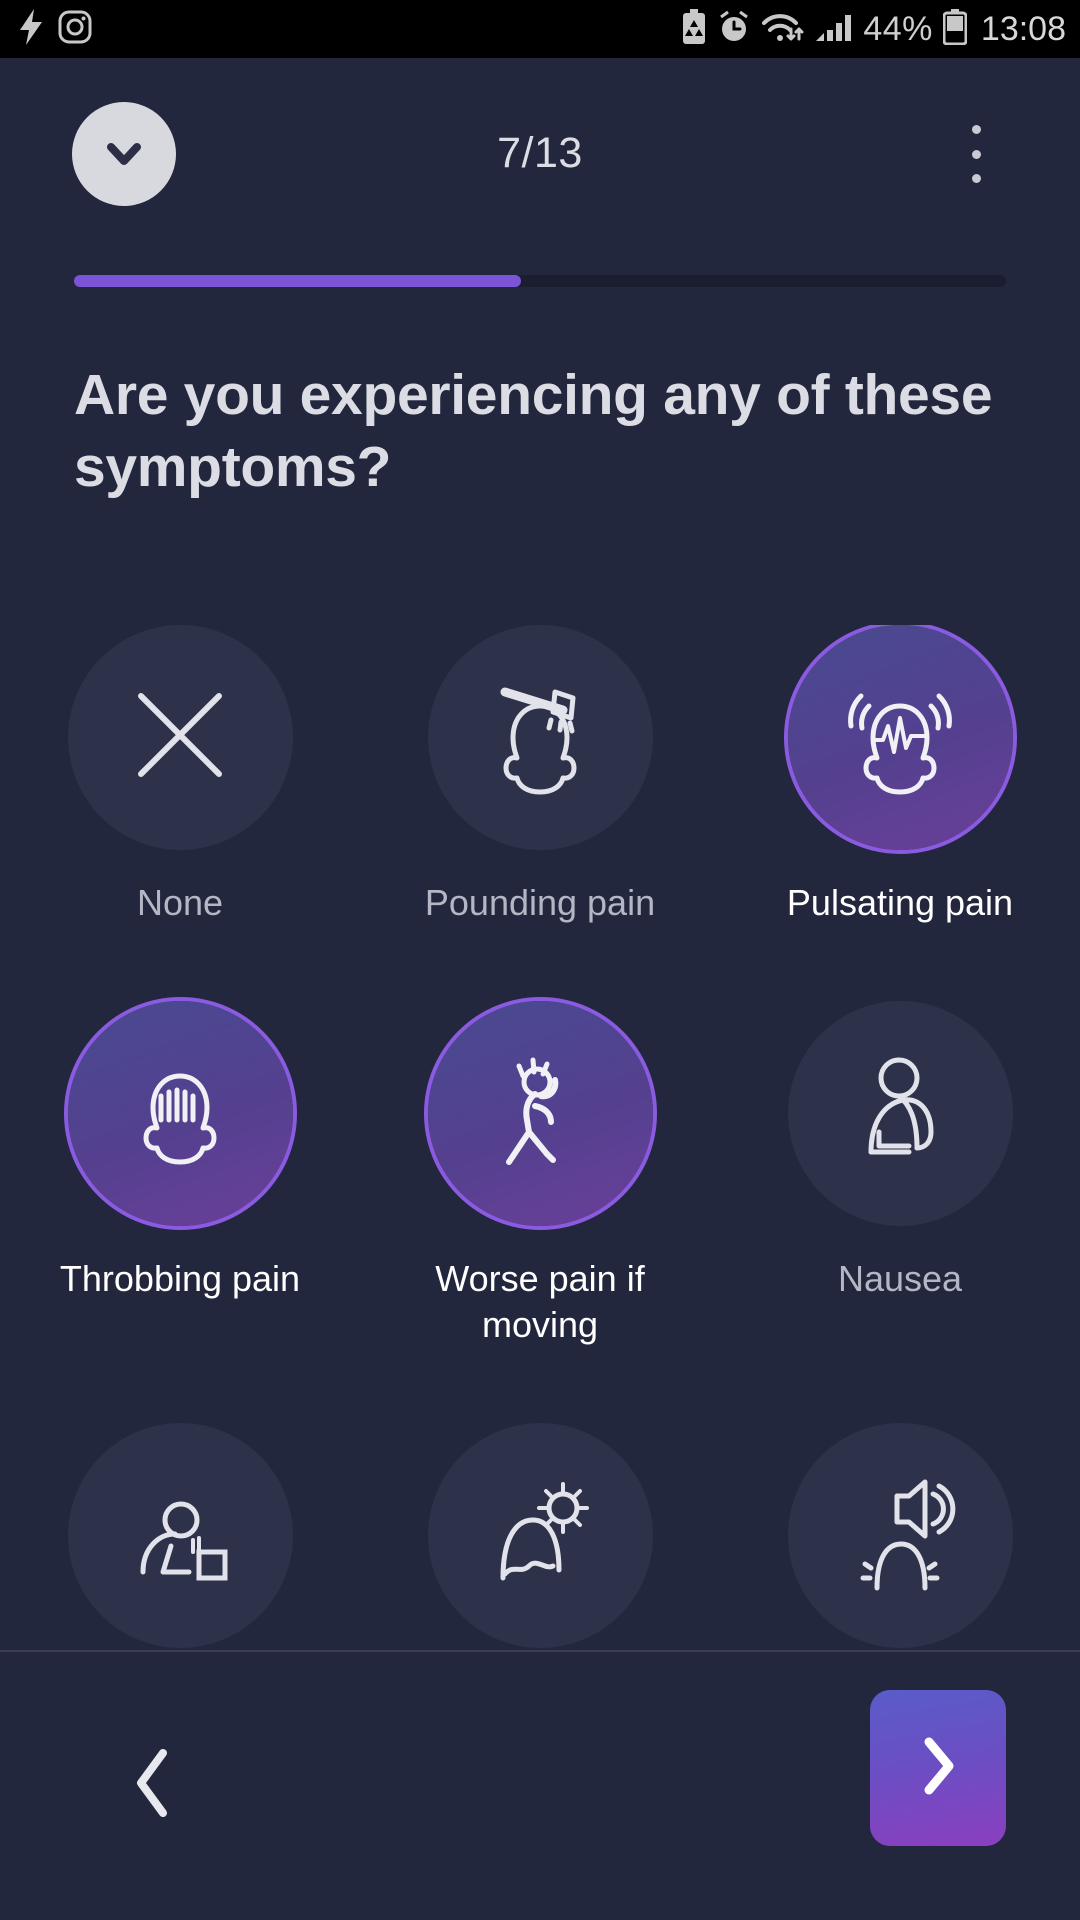  I want to click on option-label: Pulsating pain, so click(900, 902).